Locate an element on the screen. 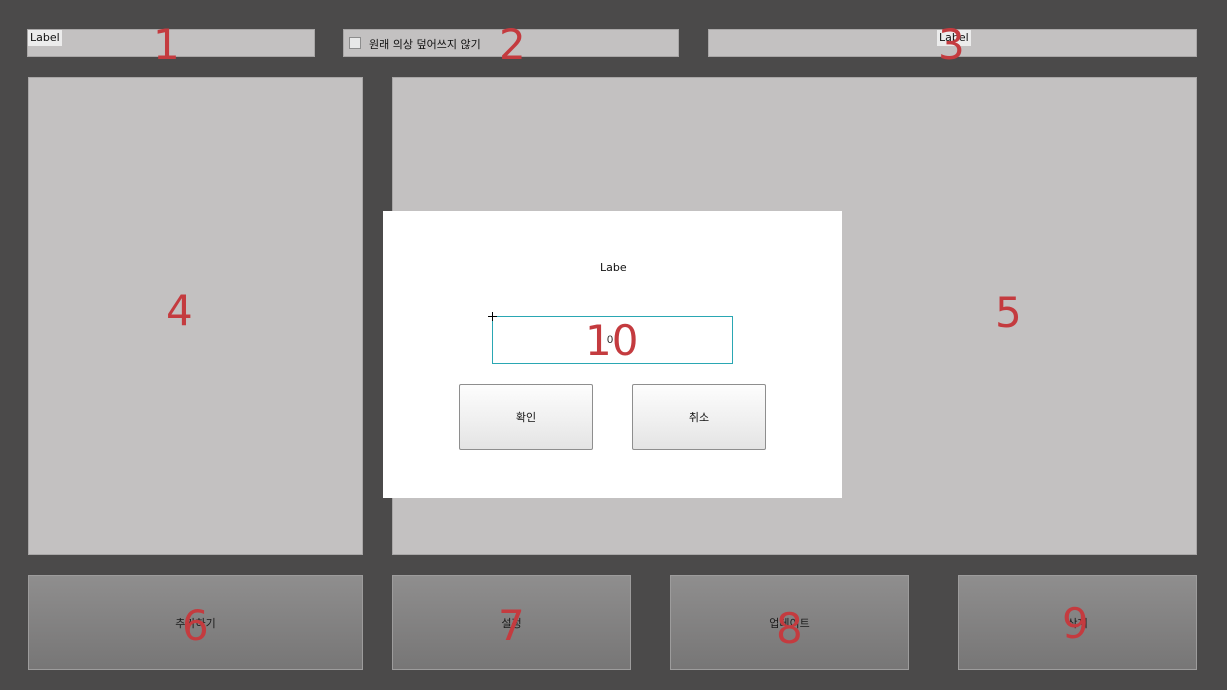  delete-button: 삭제 is located at coordinates (1077, 622).